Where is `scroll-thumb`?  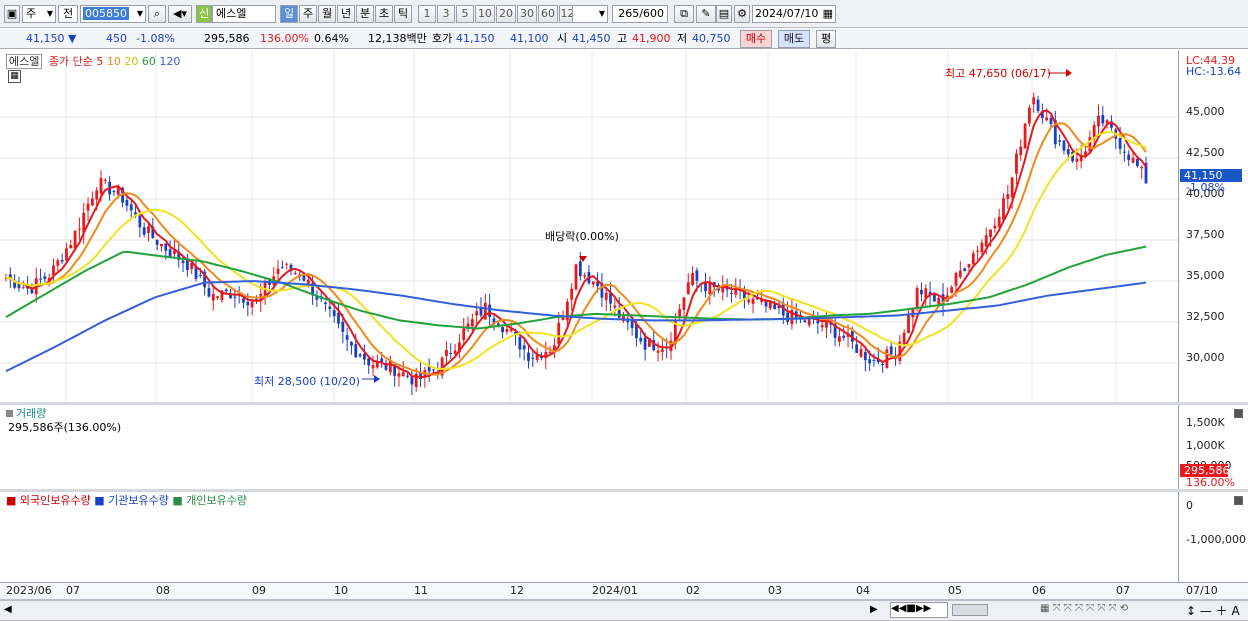 scroll-thumb is located at coordinates (970, 610).